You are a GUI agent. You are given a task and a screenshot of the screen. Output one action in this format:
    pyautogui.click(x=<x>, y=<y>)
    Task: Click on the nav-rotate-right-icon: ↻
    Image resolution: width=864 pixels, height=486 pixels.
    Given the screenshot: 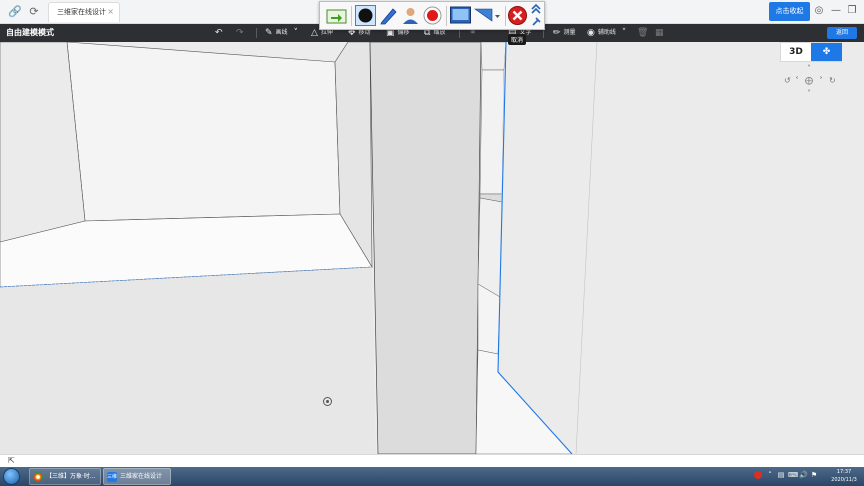 What is the action you would take?
    pyautogui.click(x=832, y=81)
    